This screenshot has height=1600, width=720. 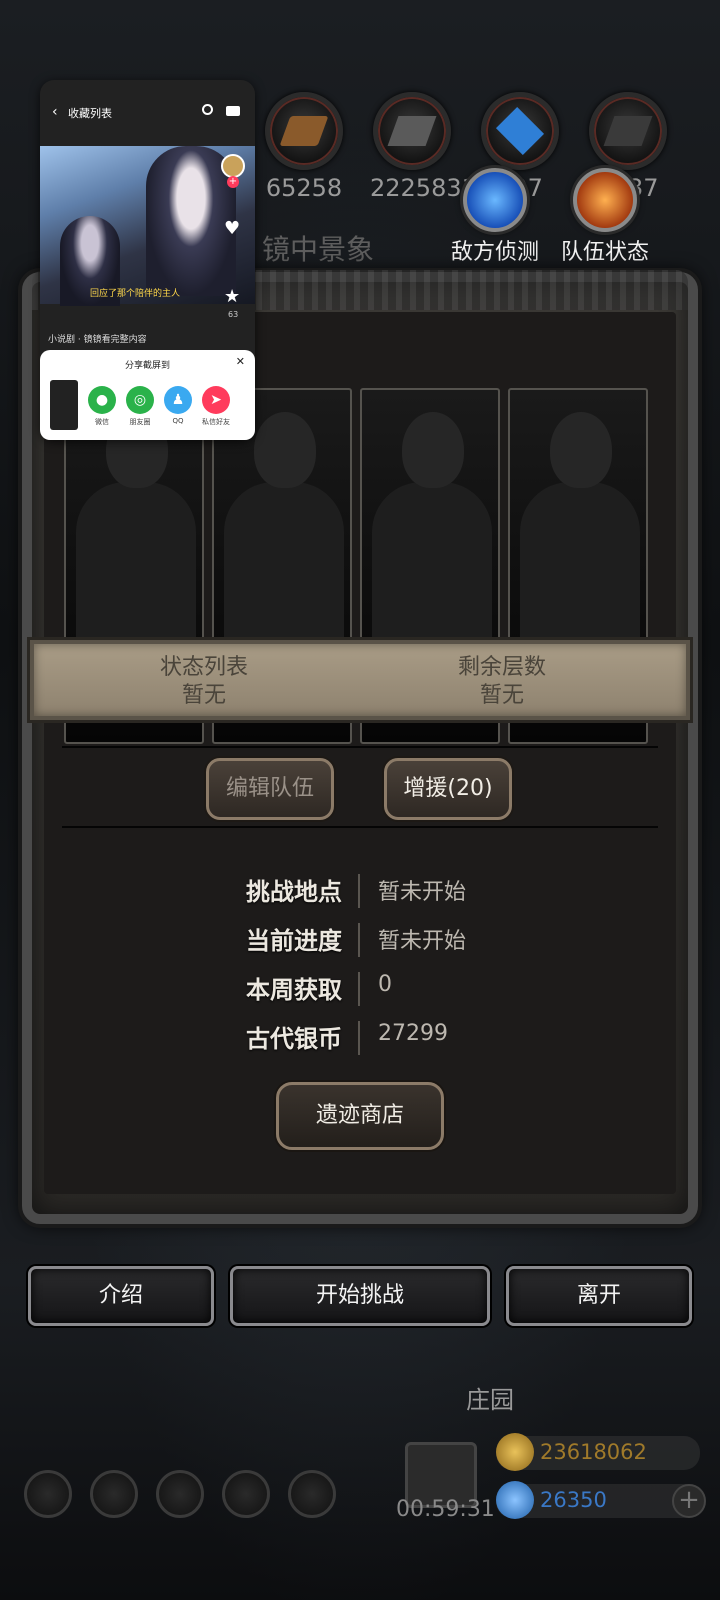 I want to click on edit-team-button: 编辑队伍, so click(x=270, y=789).